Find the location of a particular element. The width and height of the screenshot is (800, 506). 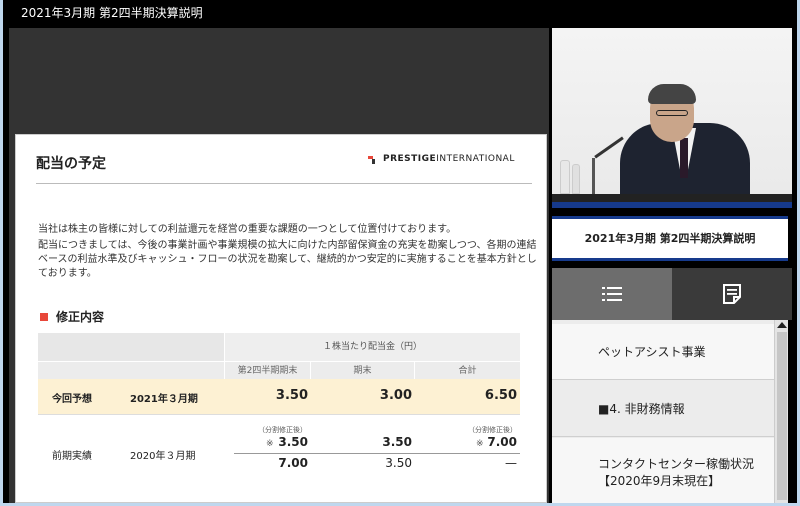

video-title-card: 2021年3月期 第2四半期決算説明 is located at coordinates (670, 238).